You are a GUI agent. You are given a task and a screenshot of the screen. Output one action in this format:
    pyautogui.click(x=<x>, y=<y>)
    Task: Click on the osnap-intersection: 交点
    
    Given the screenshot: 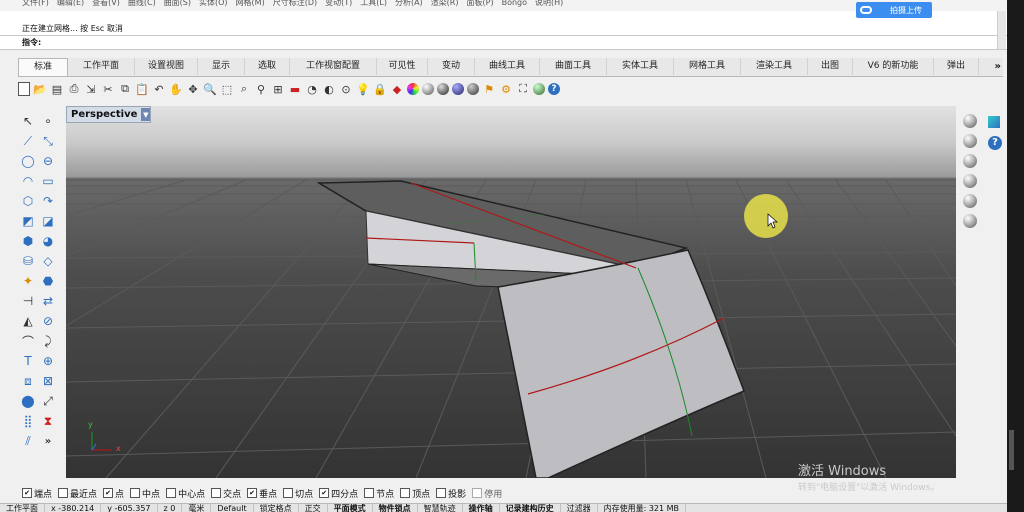 What is the action you would take?
    pyautogui.click(x=226, y=493)
    